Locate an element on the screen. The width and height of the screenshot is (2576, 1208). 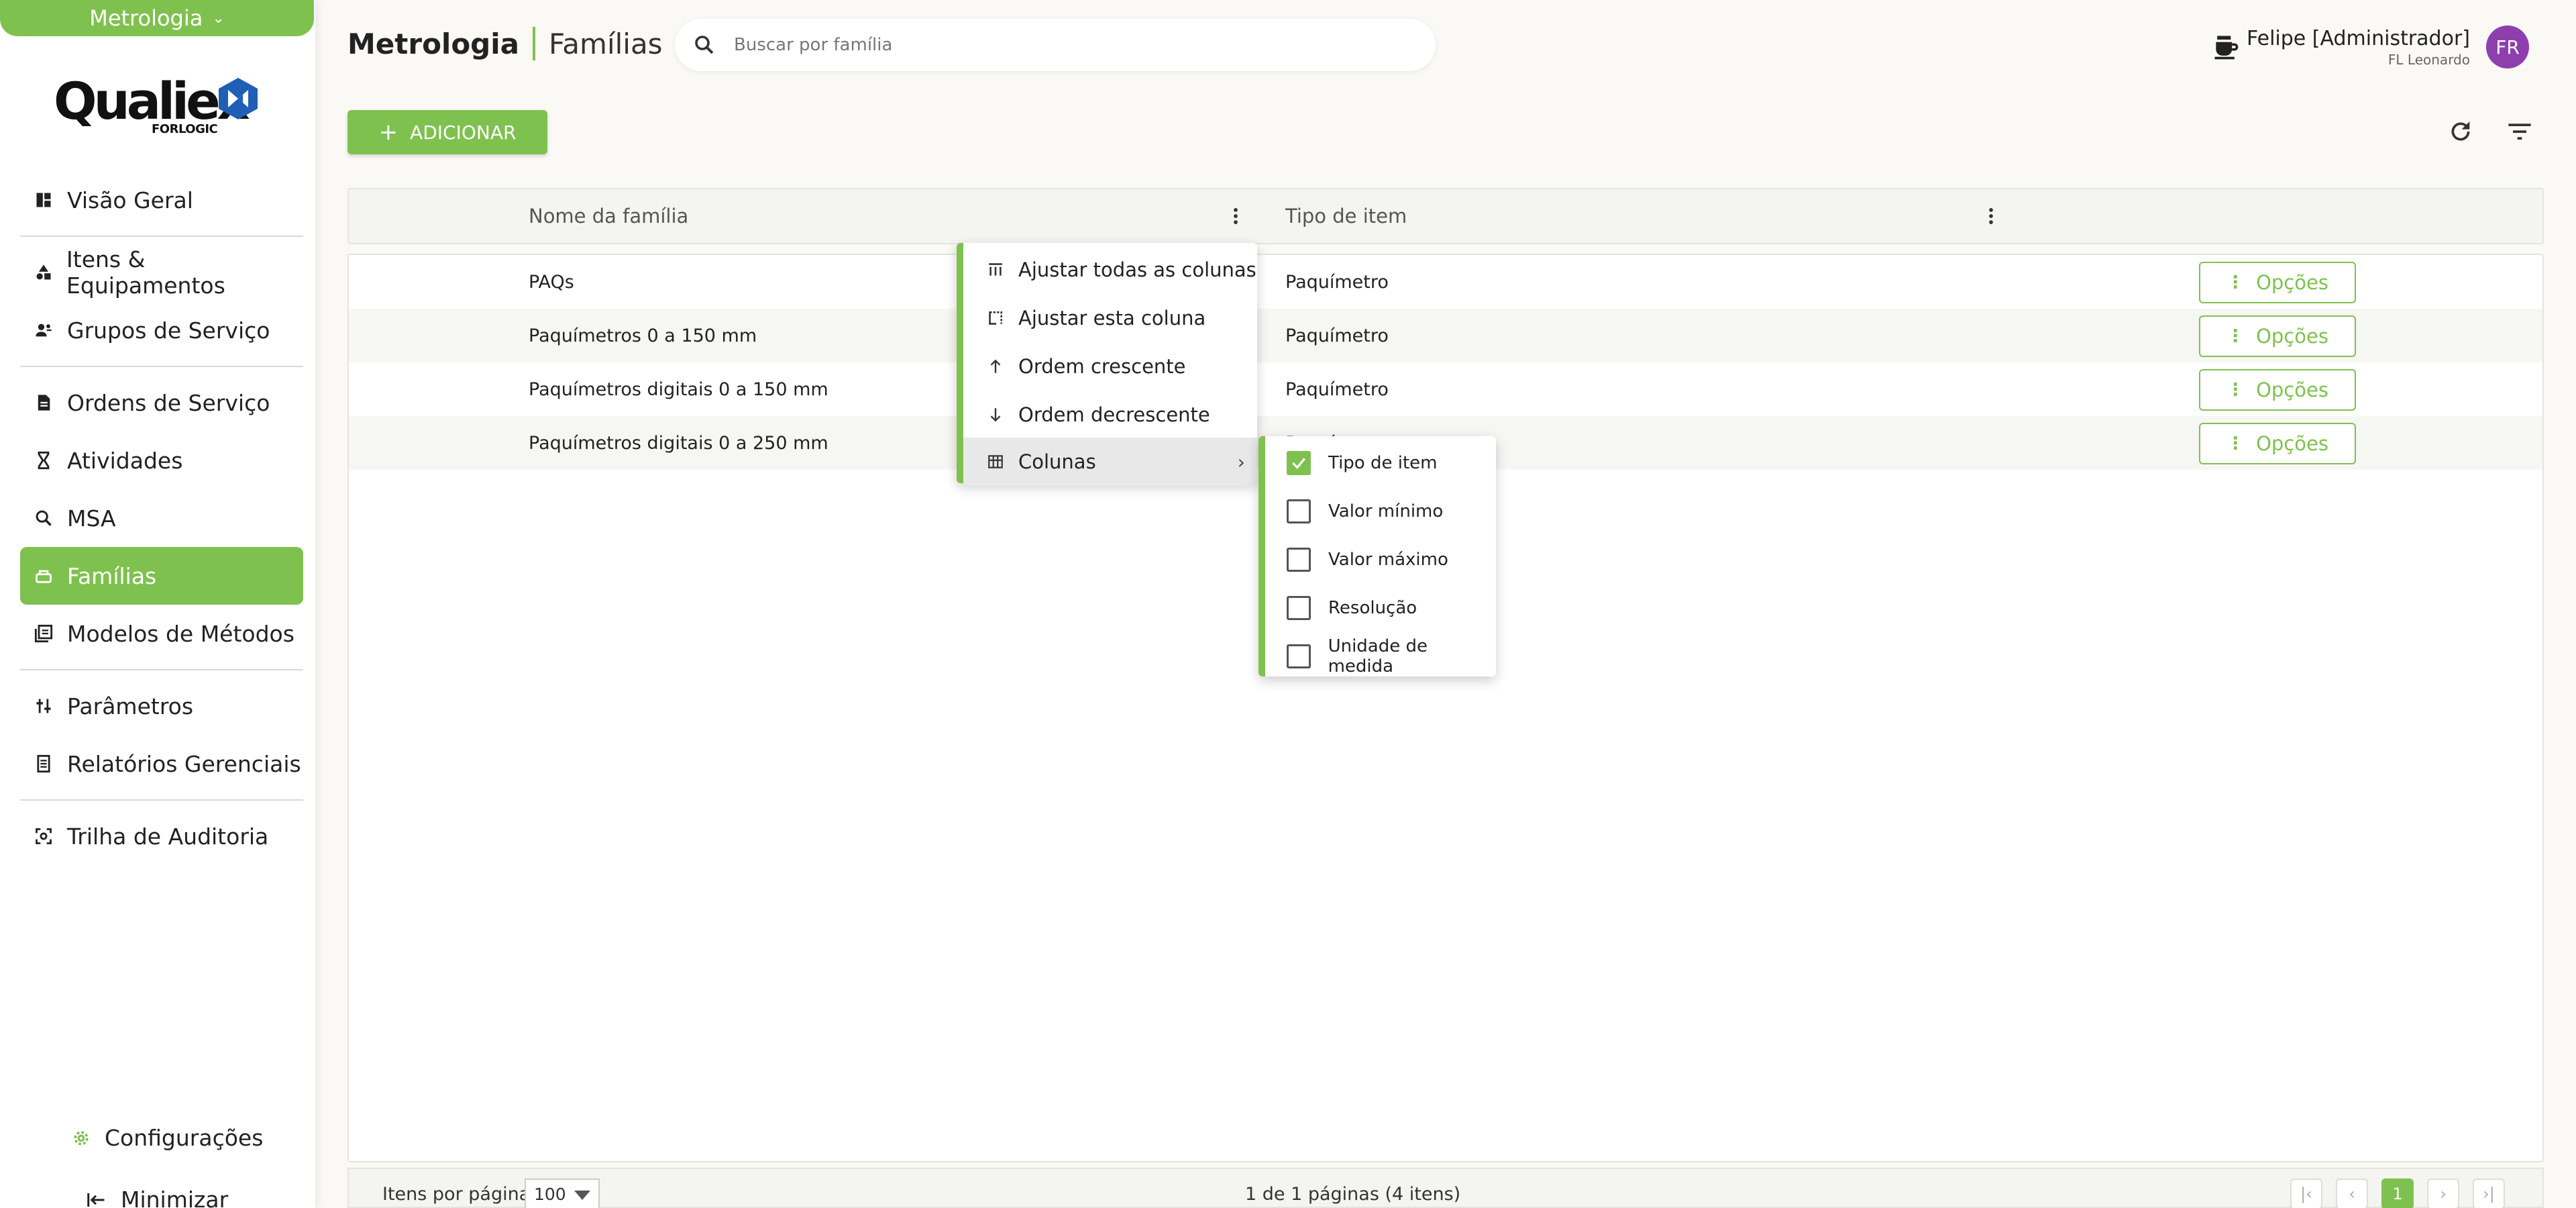
cell-nome: PAQs is located at coordinates (551, 282).